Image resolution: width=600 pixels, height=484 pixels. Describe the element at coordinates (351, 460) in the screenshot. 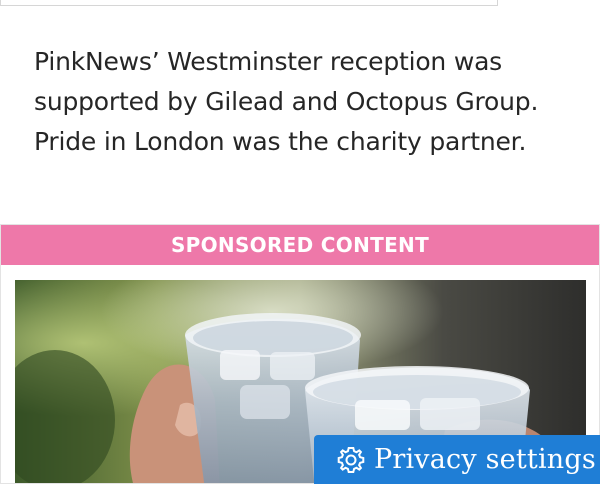

I see `gear-icon` at that location.